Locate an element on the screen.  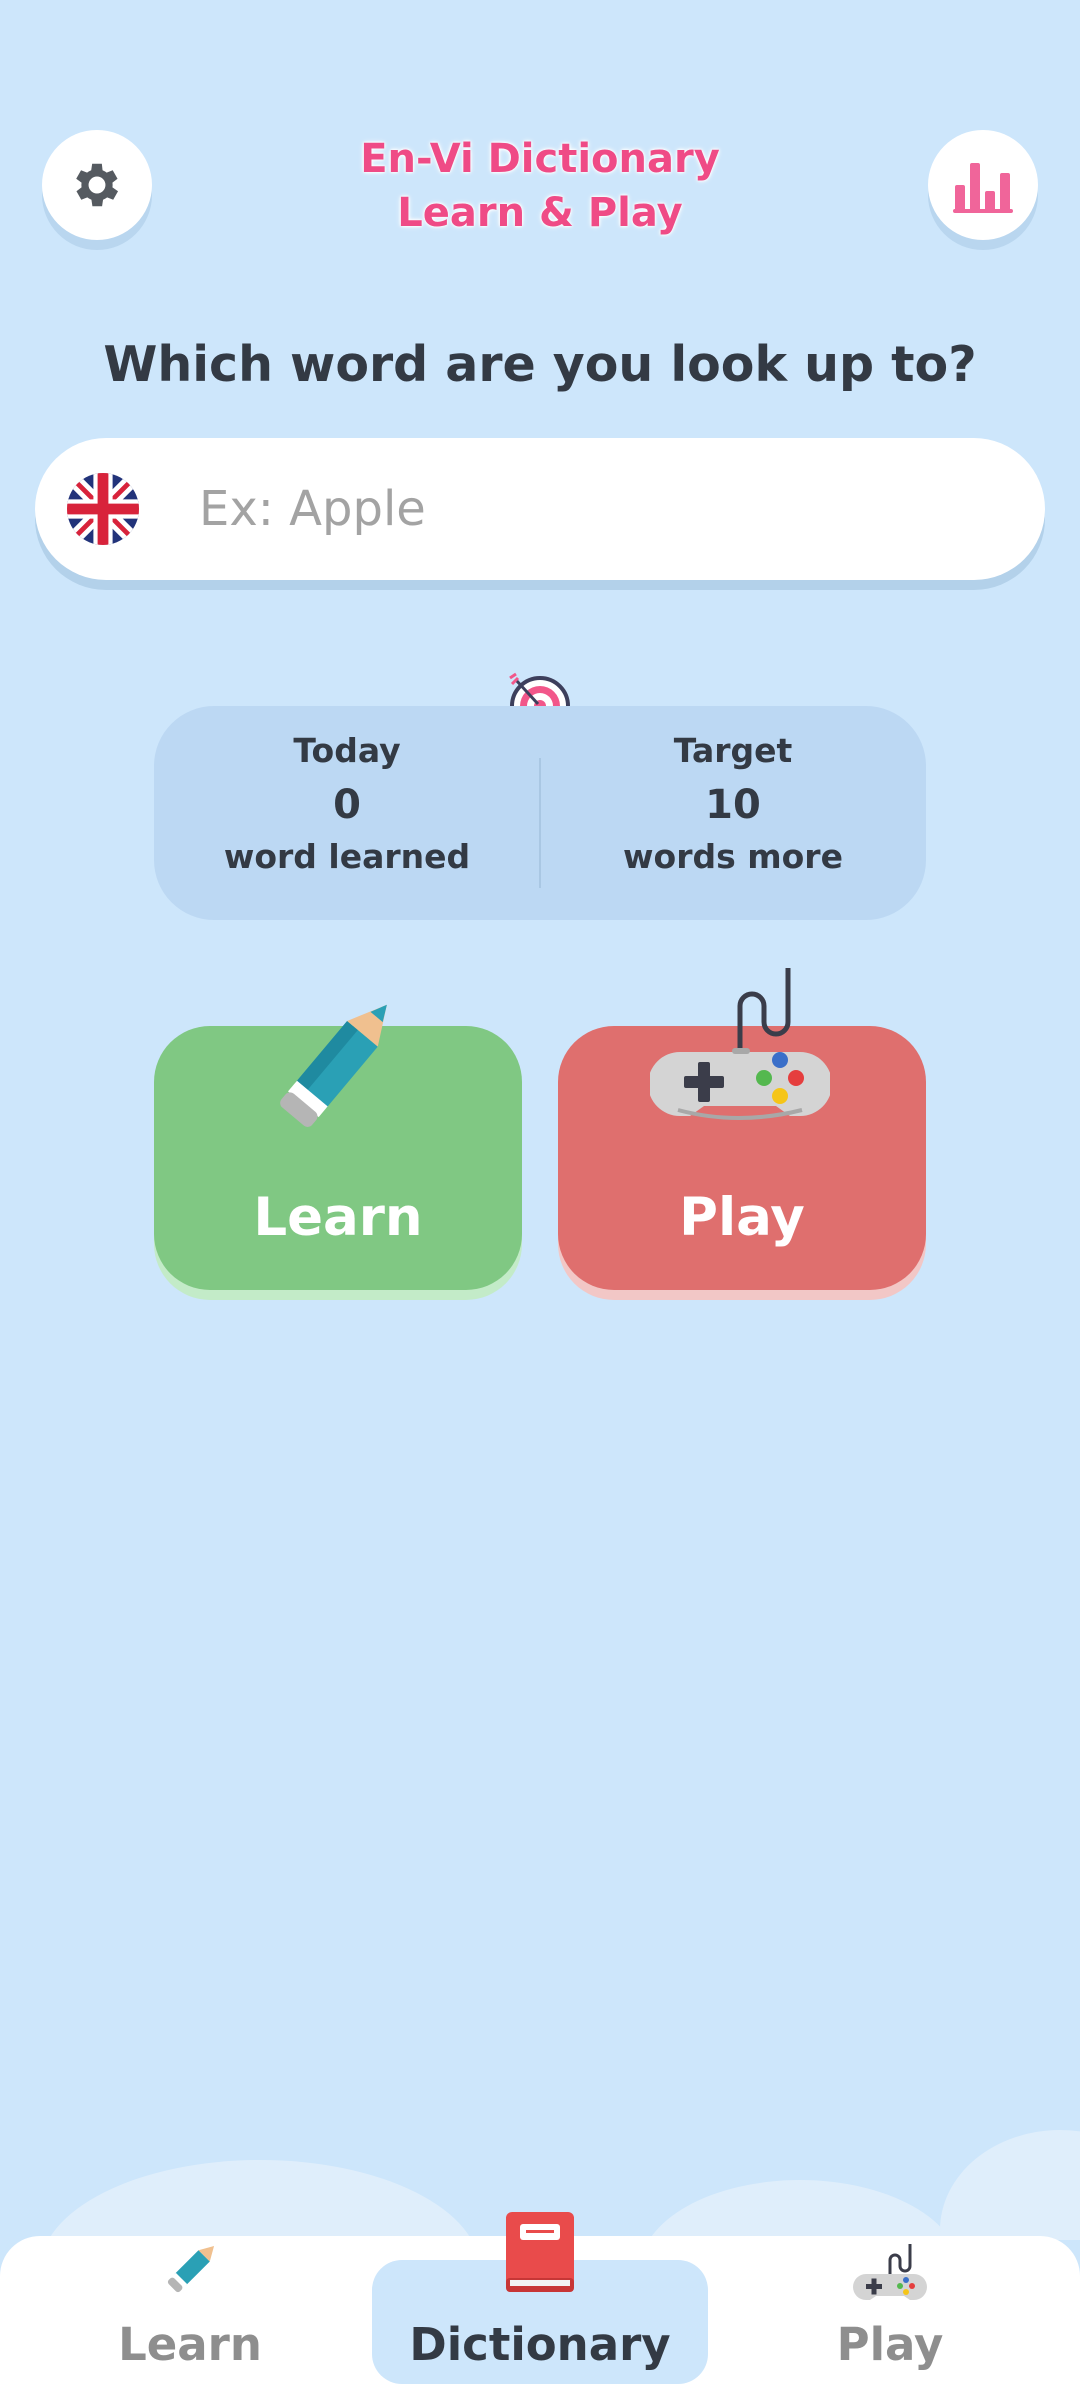
search-prompt: Which word are you look up to? is located at coordinates (540, 364).